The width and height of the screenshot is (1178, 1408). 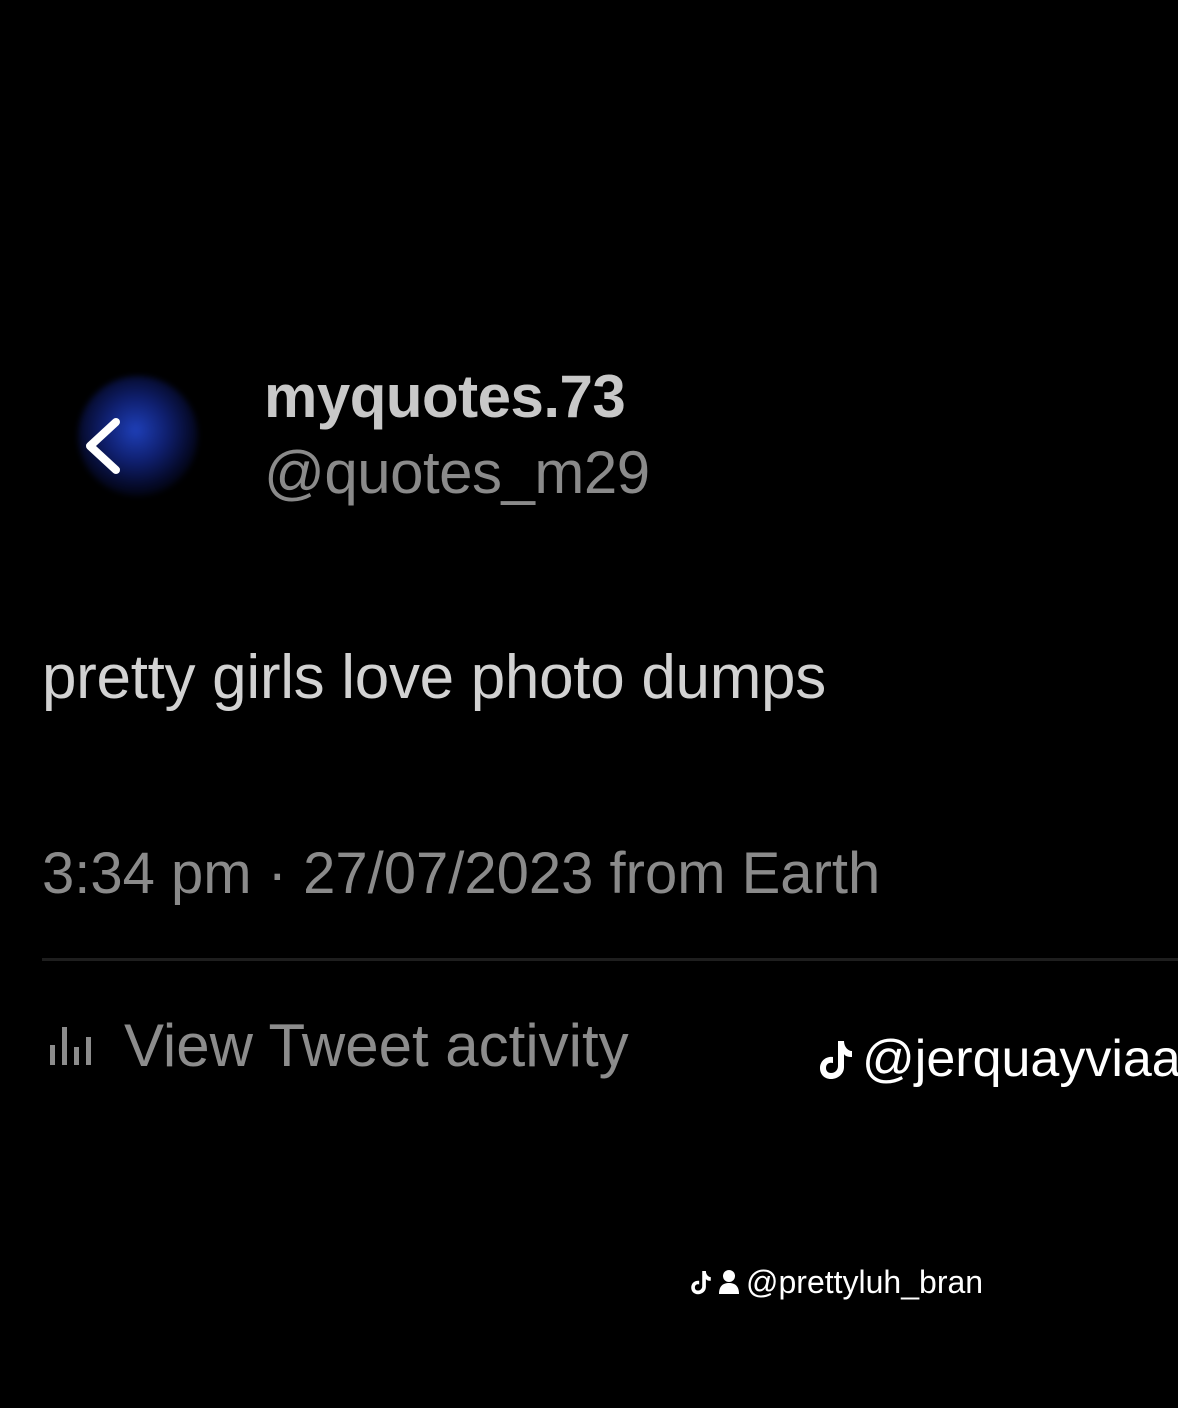 What do you see at coordinates (610, 959) in the screenshot?
I see `divider` at bounding box center [610, 959].